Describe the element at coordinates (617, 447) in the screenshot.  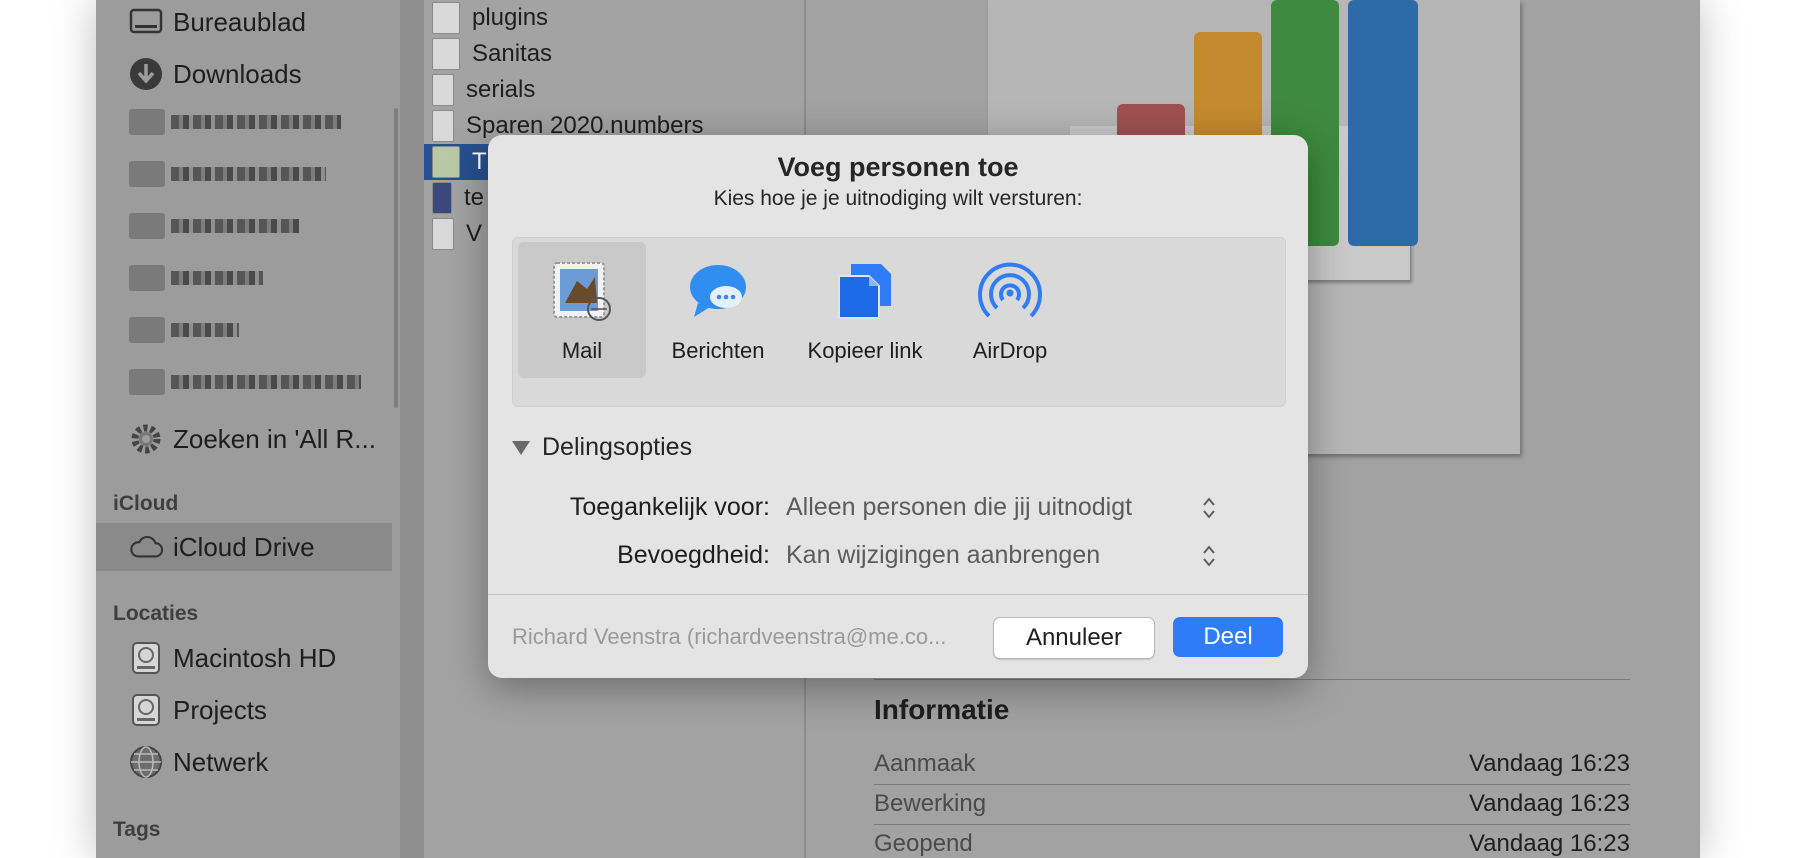
I see `sharing-options-label: Delingsopties` at that location.